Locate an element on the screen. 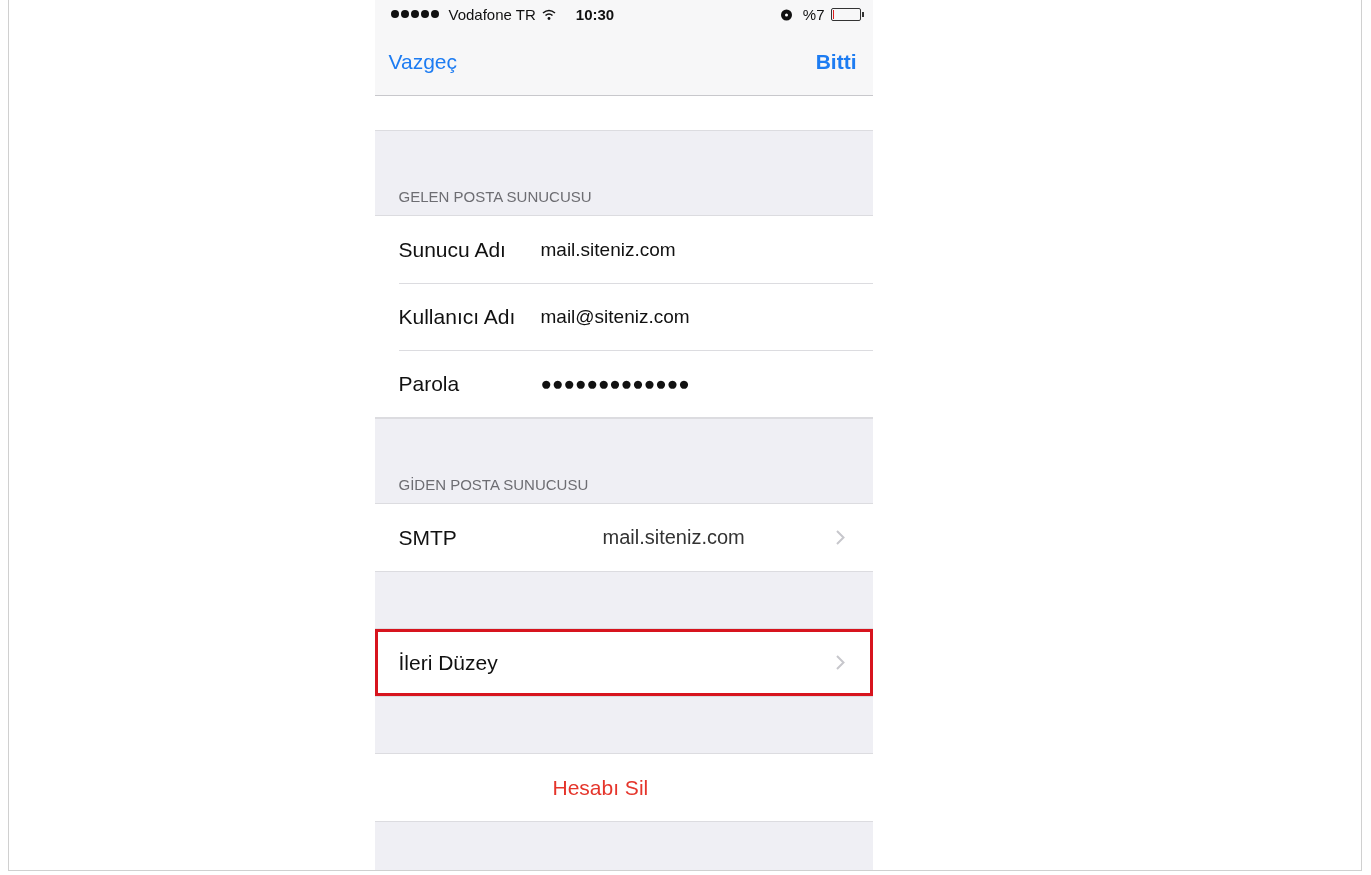 The width and height of the screenshot is (1371, 875). carrier-name: Vodafone TR is located at coordinates (492, 14).